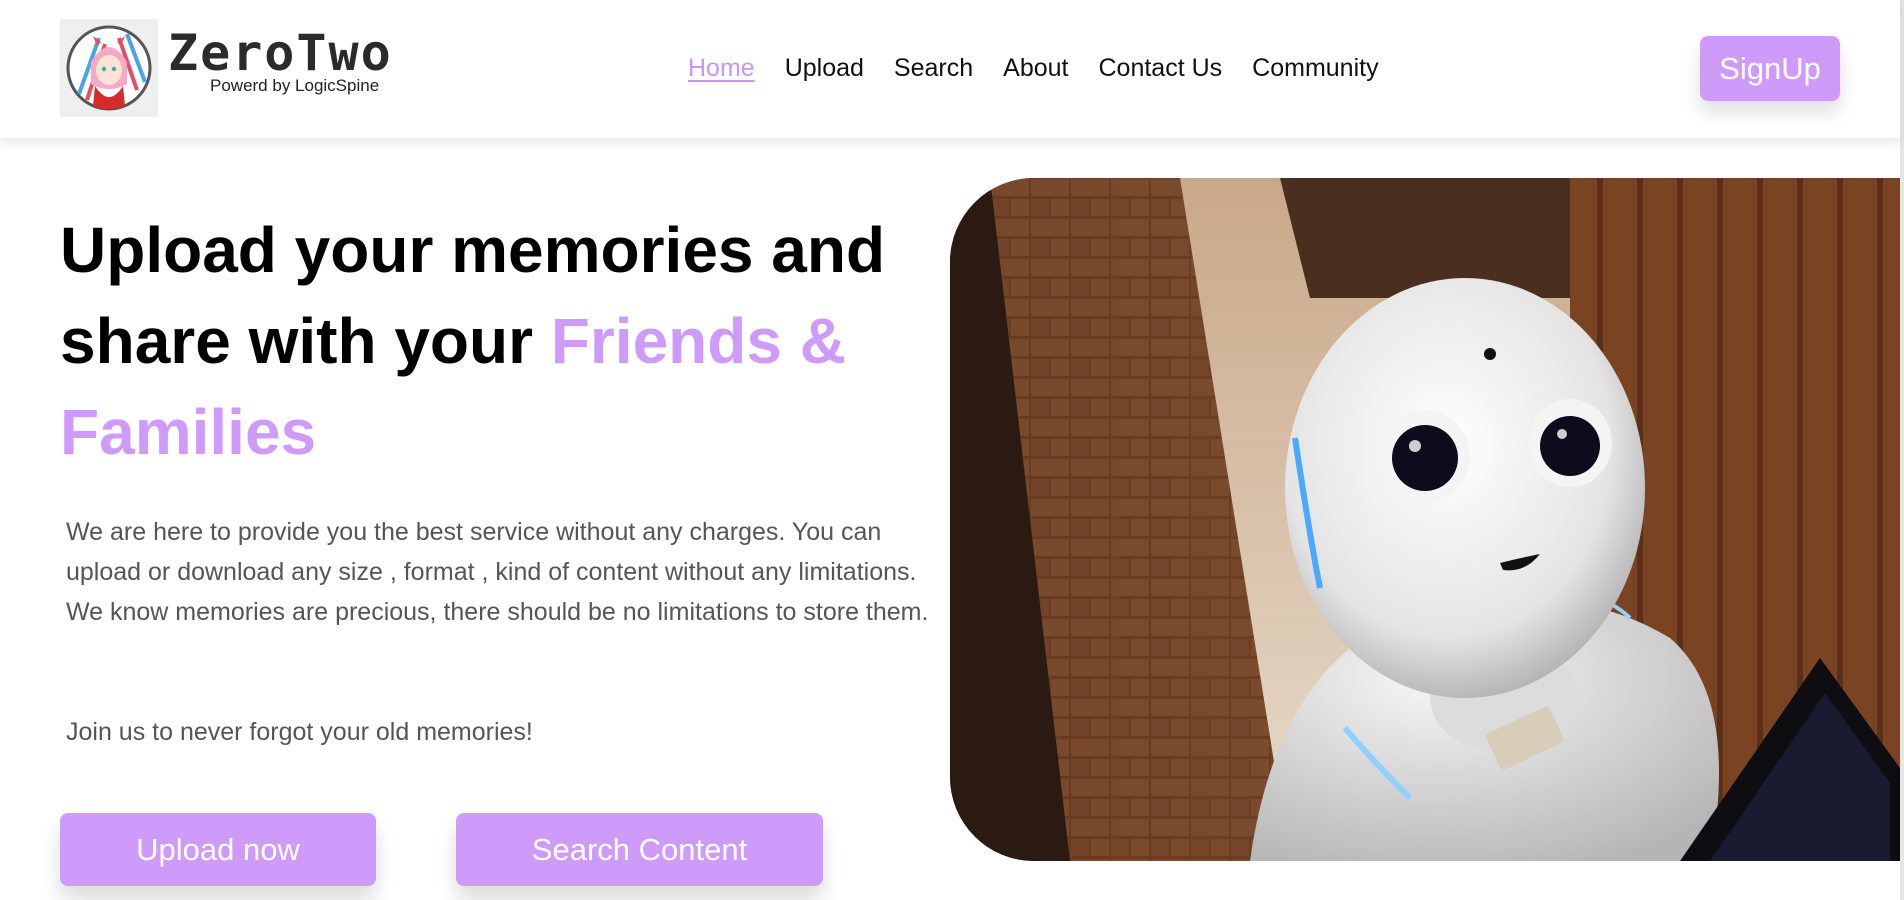  What do you see at coordinates (218, 849) in the screenshot?
I see `upload-now-button: Upload now` at bounding box center [218, 849].